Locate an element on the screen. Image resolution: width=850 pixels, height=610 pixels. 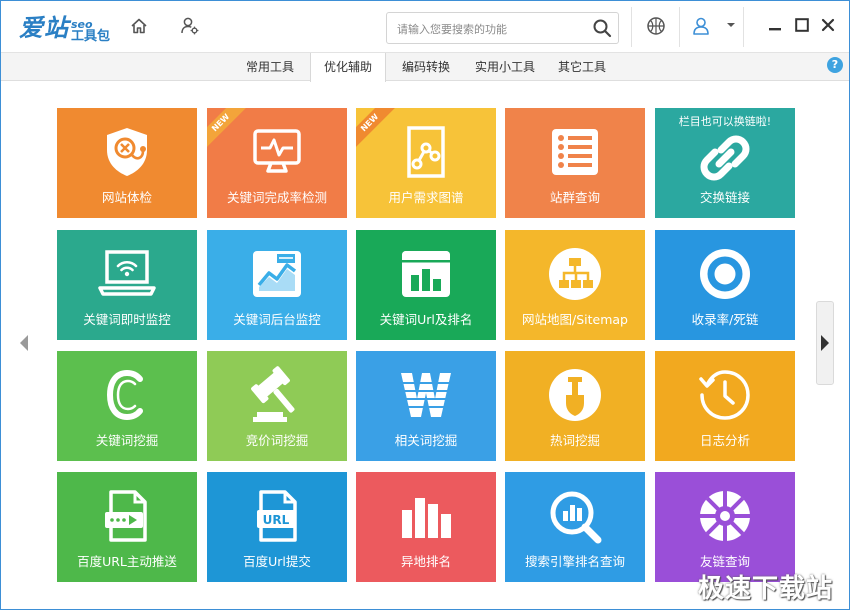
tile-hot-keyword-mining: 热词挖掘 is located at coordinates (575, 406).